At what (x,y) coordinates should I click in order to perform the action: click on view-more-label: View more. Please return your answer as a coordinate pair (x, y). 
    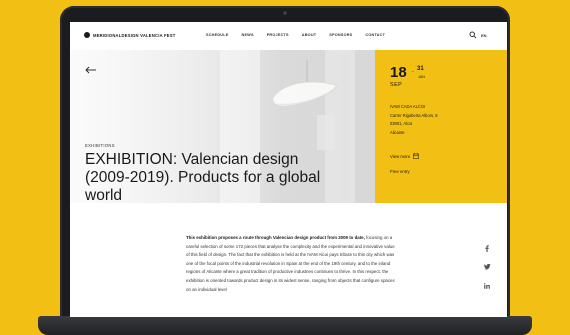
    Looking at the image, I should click on (400, 156).